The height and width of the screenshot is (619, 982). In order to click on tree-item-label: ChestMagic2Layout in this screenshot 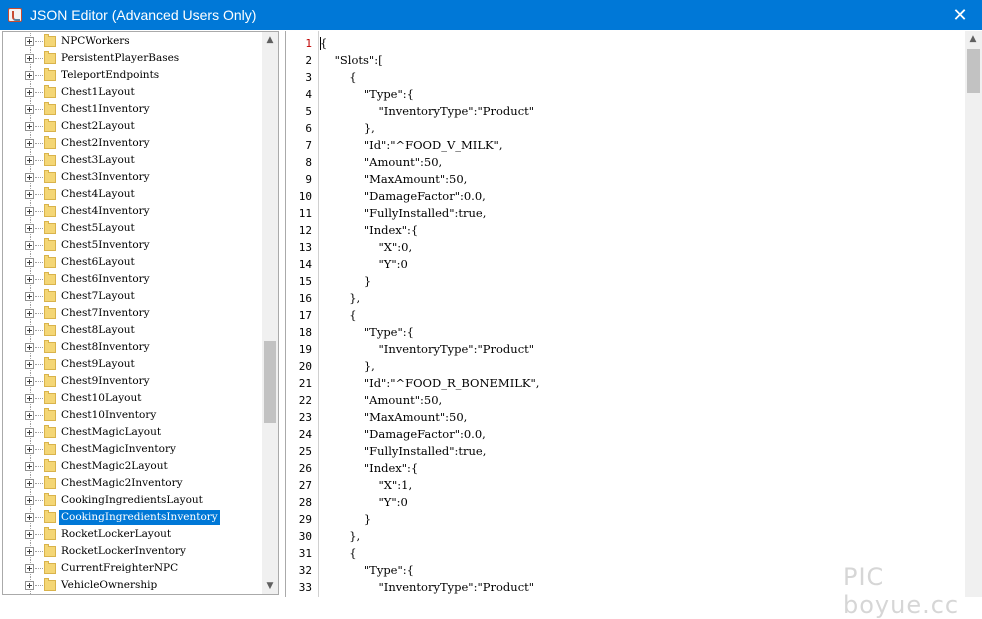, I will do `click(114, 466)`.